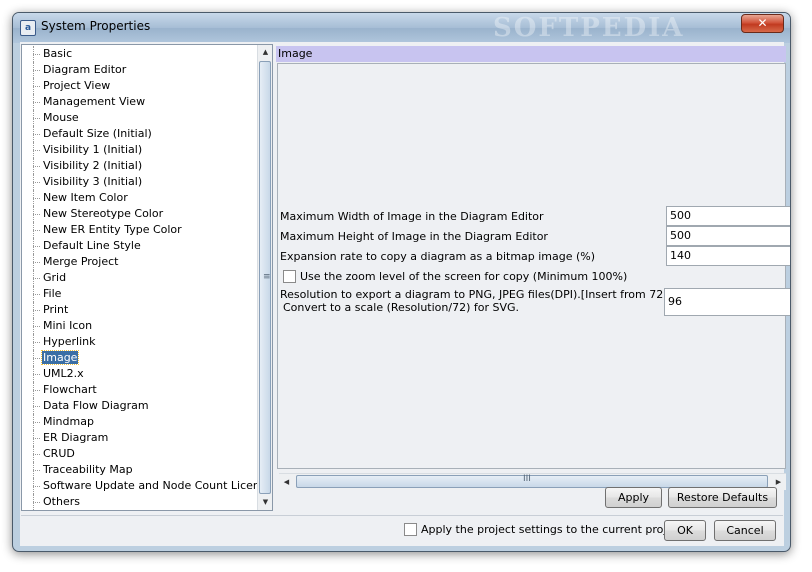 The height and width of the screenshot is (572, 812). Describe the element at coordinates (56, 309) in the screenshot. I see `tree-item-label: Print` at that location.